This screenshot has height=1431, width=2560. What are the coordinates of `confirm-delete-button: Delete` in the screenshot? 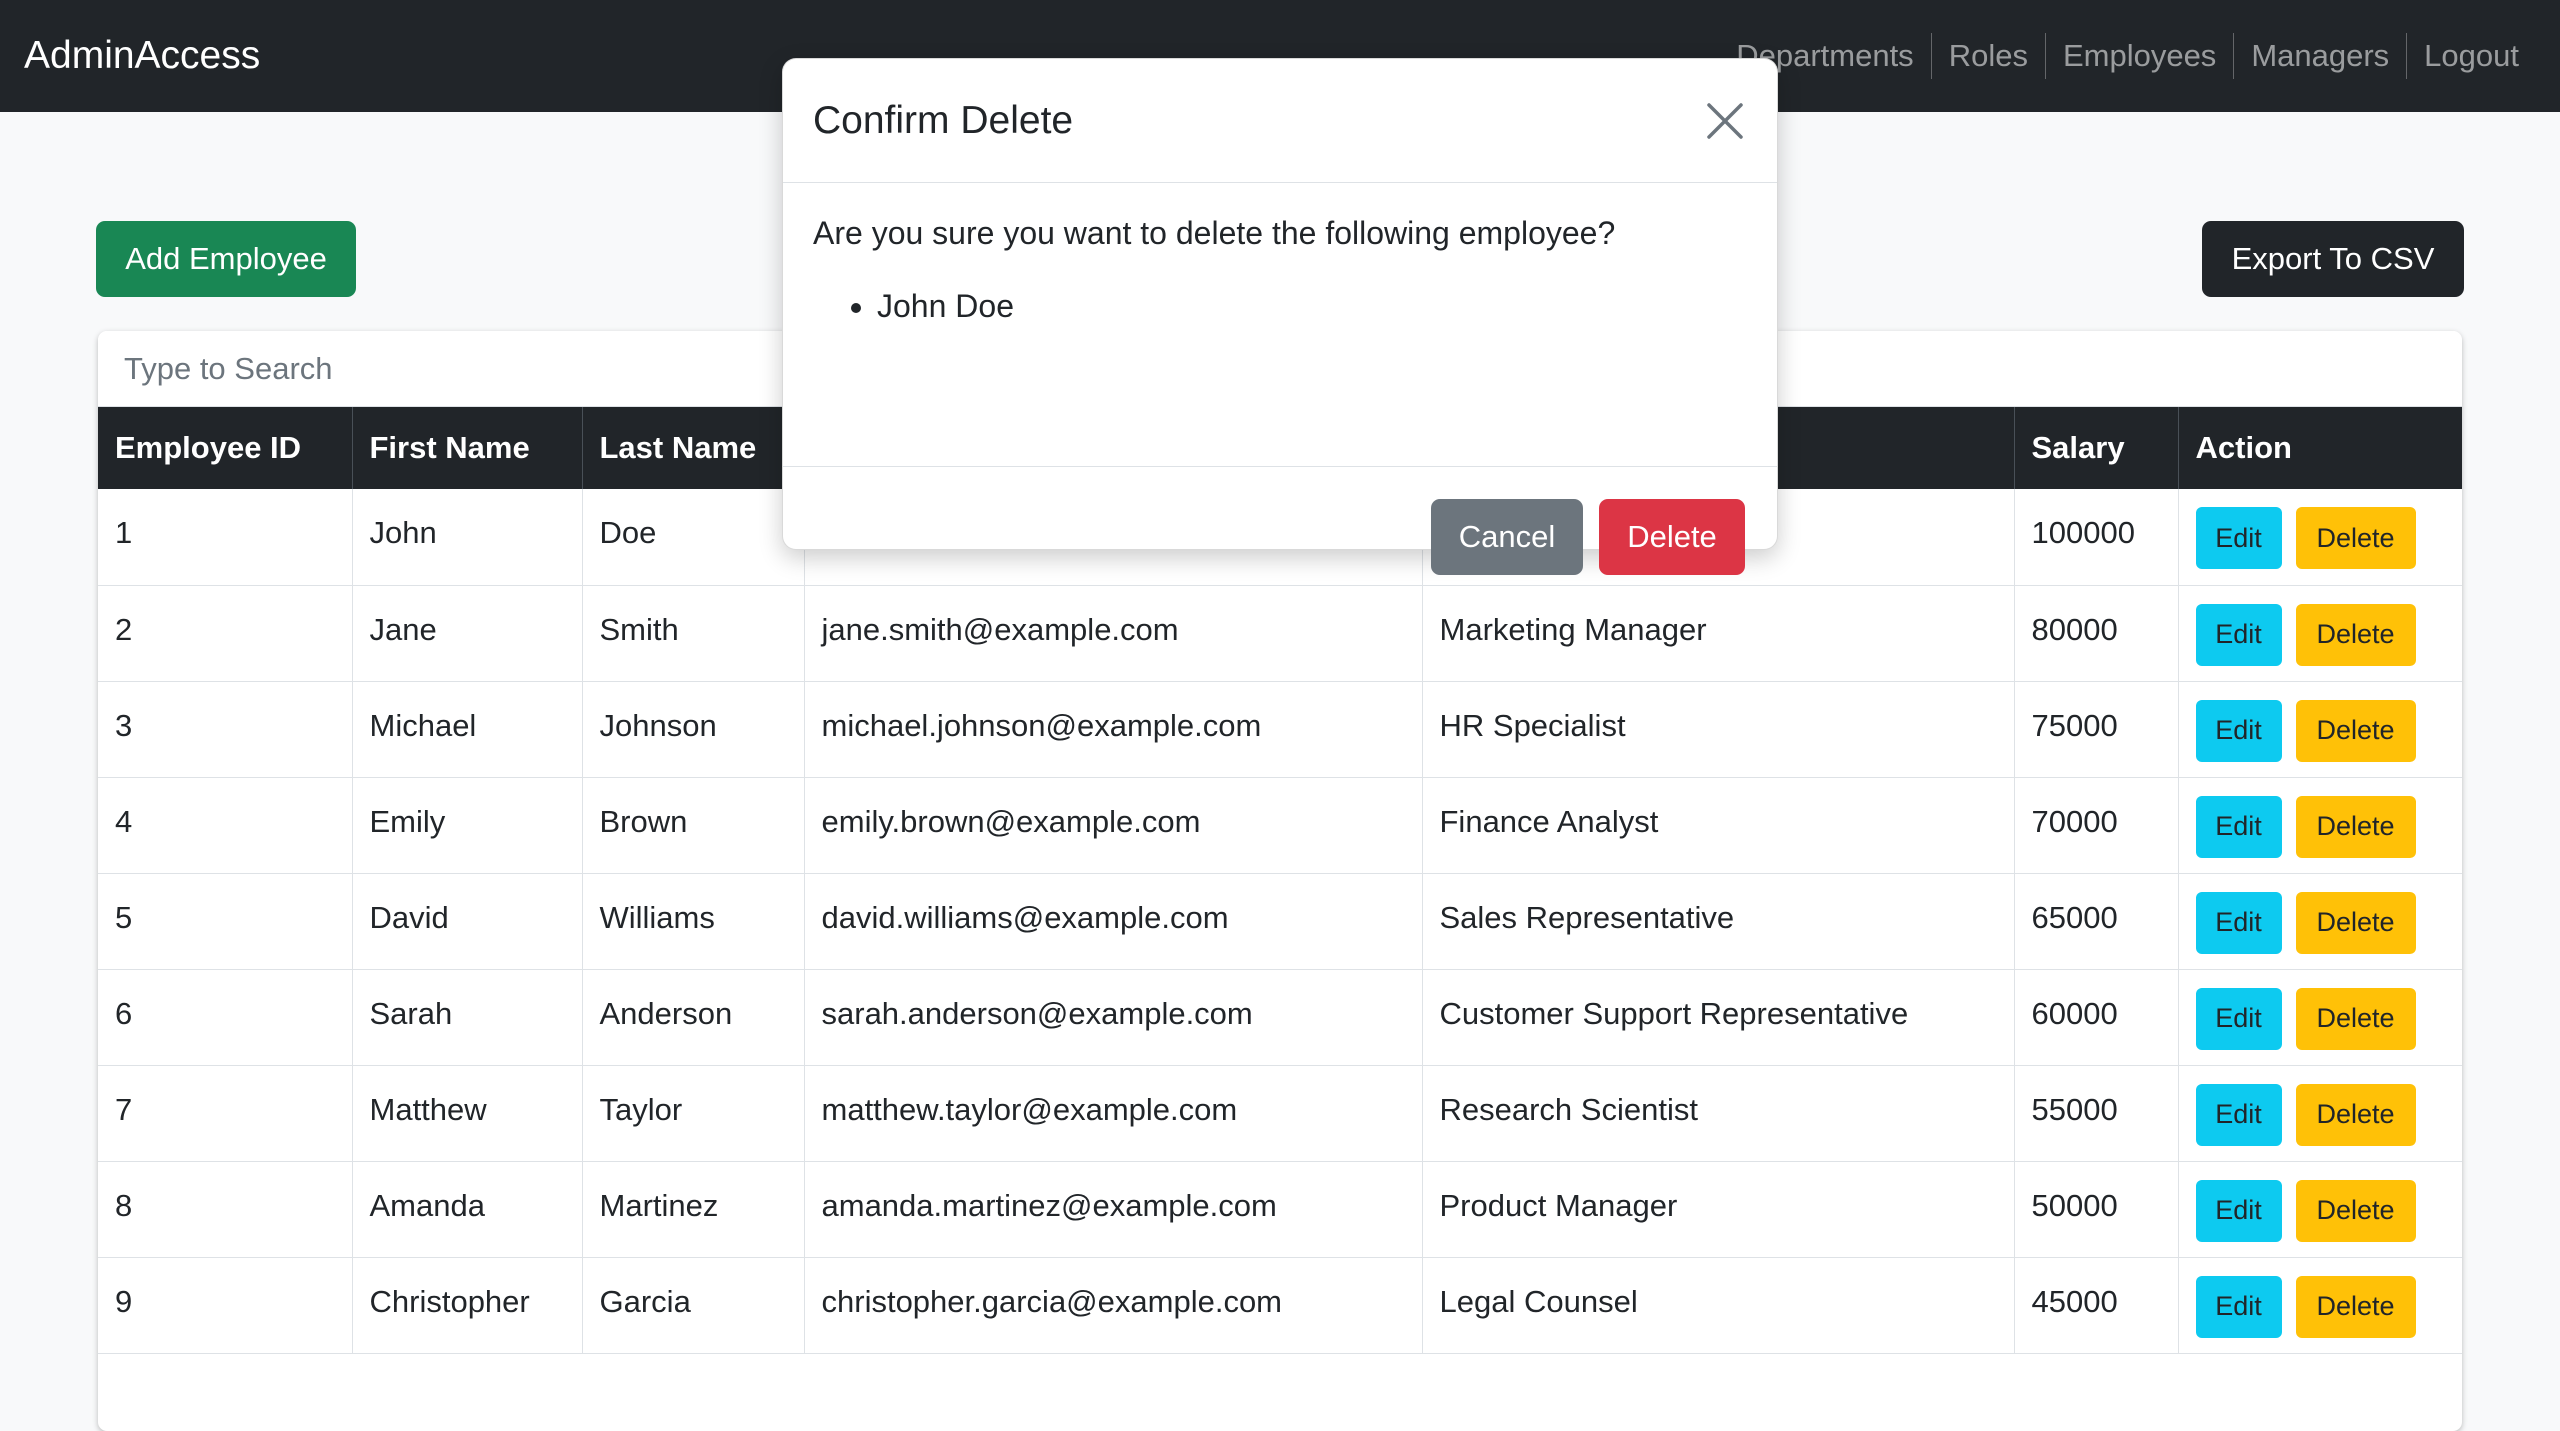 It's located at (1672, 537).